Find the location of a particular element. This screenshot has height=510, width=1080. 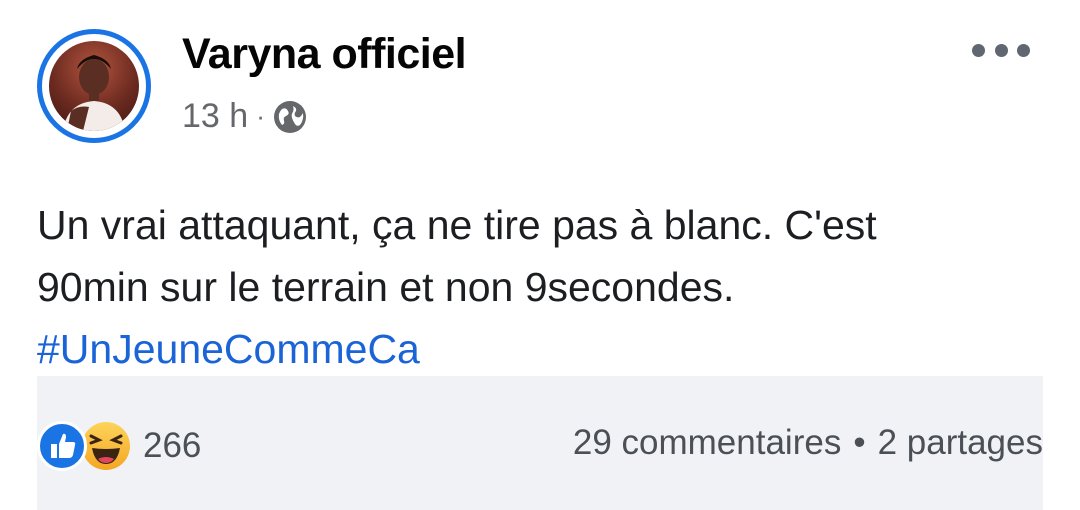

more-options-button is located at coordinates (1001, 50).